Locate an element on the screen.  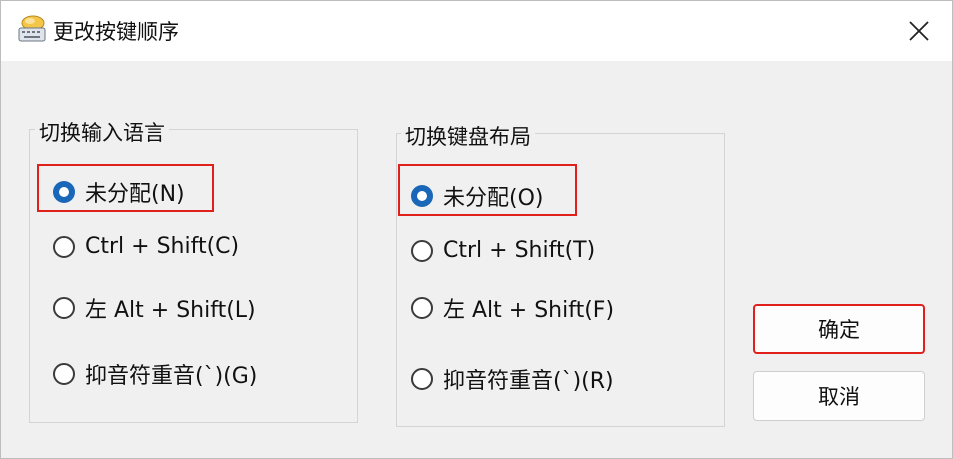
close-button is located at coordinates (919, 31).